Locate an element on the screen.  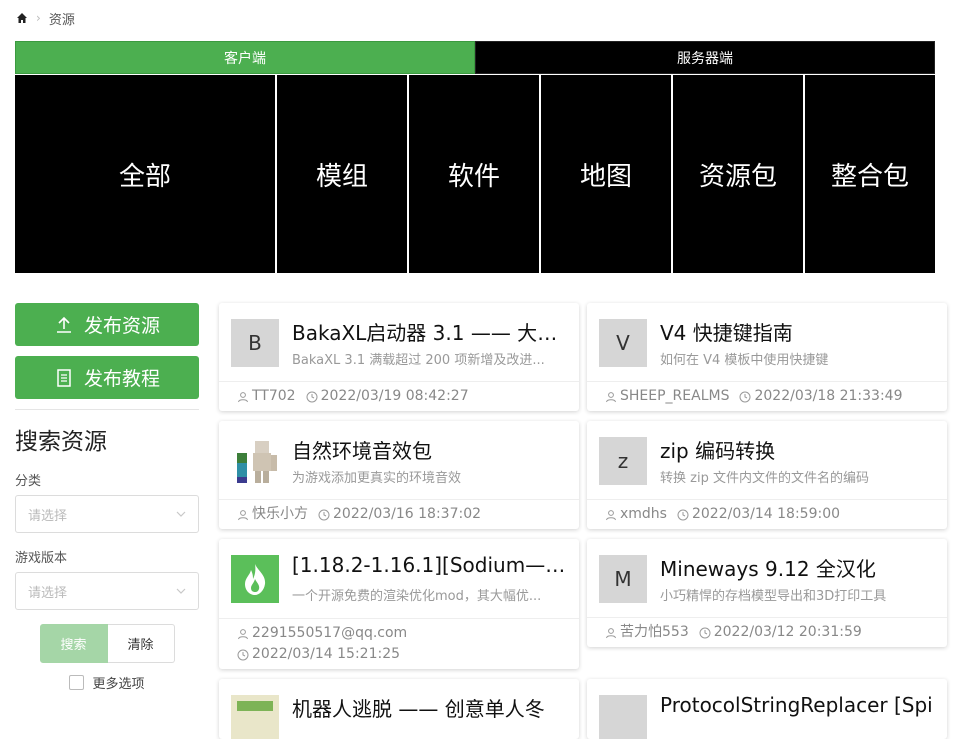
card-description: 小巧精悍的存档模型导出和3D打印工具 is located at coordinates (773, 596).